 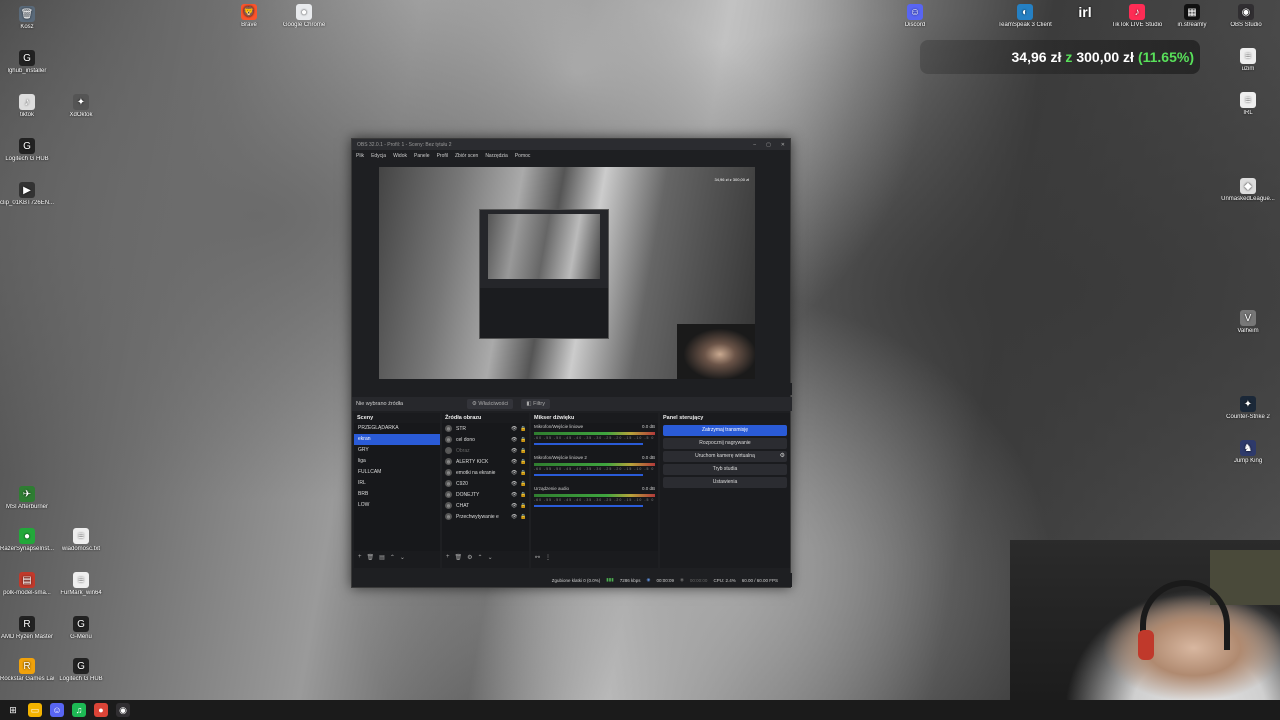 What do you see at coordinates (485, 505) in the screenshot?
I see `source-item: ◎ CHAT 👁 🔒` at bounding box center [485, 505].